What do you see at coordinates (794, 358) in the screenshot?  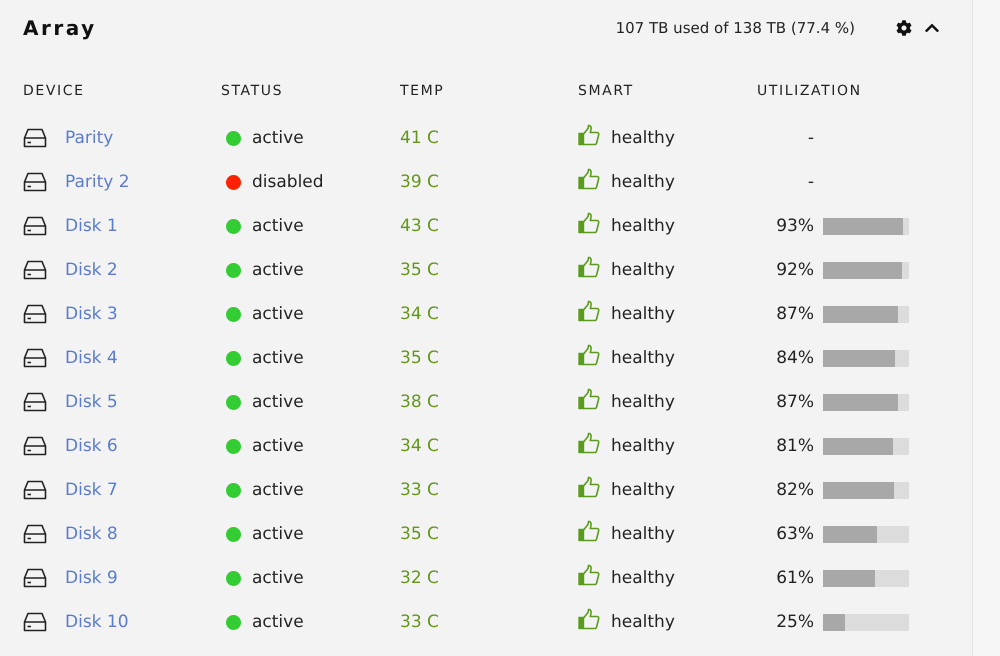 I see `utilization-text: 84%` at bounding box center [794, 358].